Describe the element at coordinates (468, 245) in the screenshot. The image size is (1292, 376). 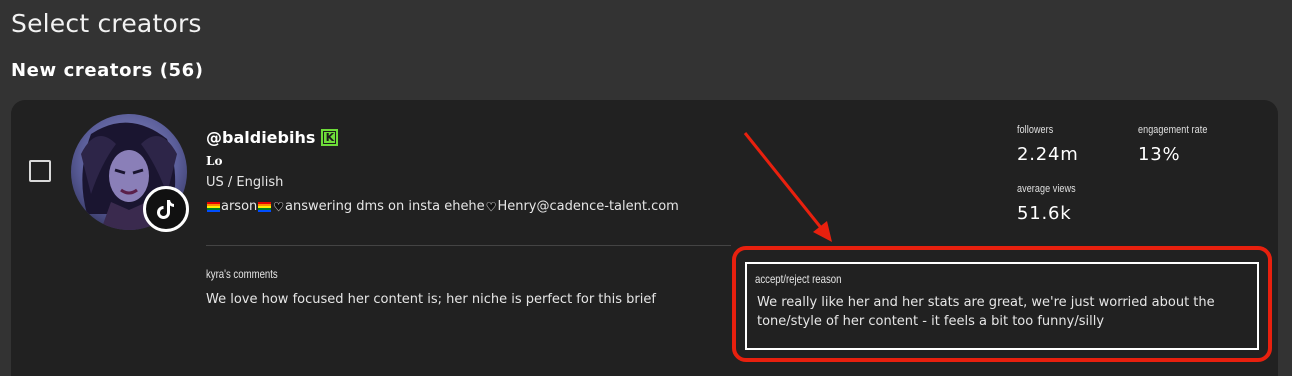
I see `divider` at that location.